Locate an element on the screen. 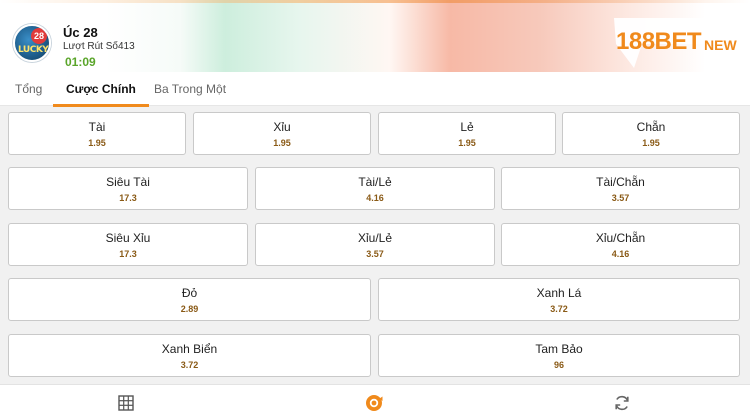 This screenshot has width=750, height=420. bet-option-xiu: Xỉu 1.95 is located at coordinates (282, 133).